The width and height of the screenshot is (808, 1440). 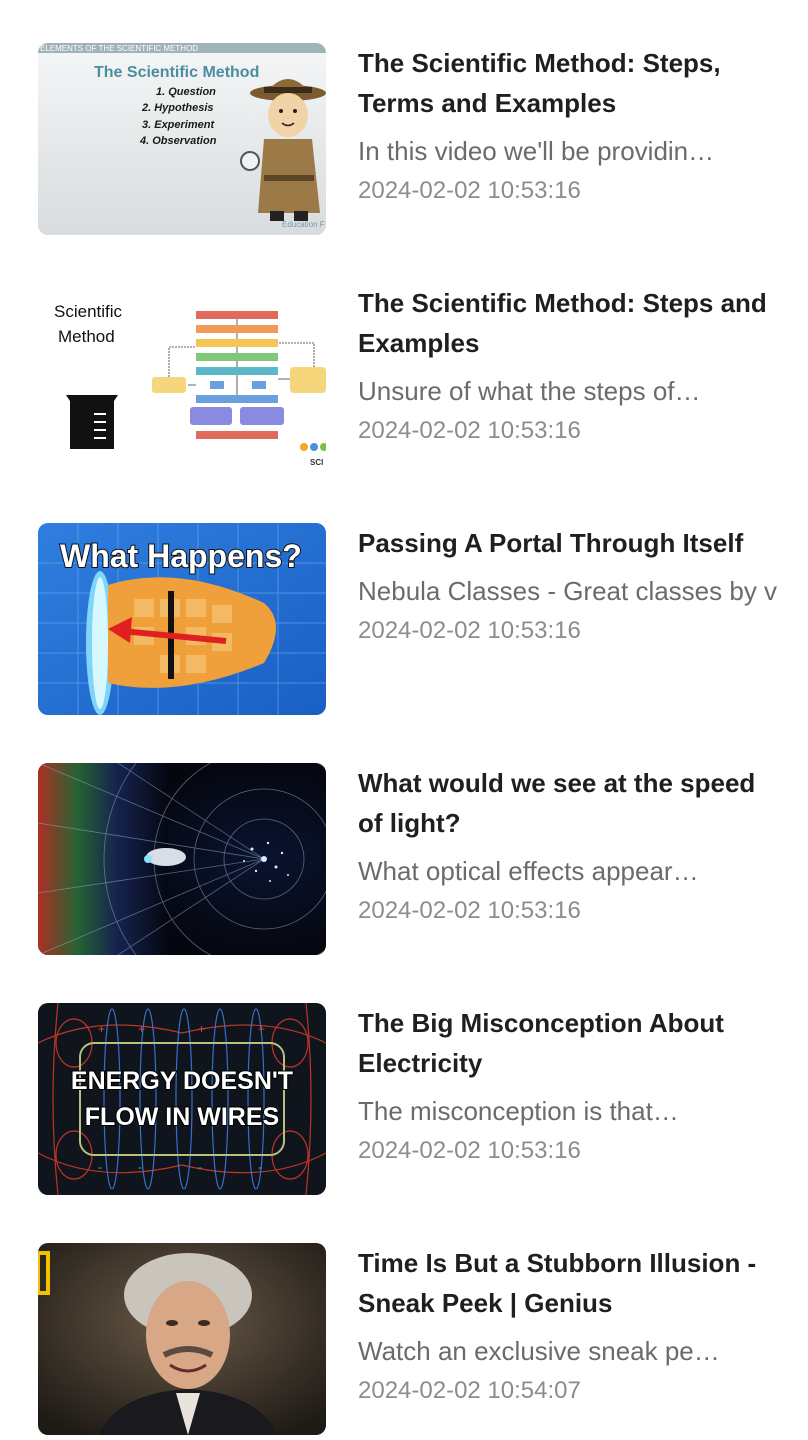 I want to click on thumbnail-credit: Education F, so click(x=303, y=224).